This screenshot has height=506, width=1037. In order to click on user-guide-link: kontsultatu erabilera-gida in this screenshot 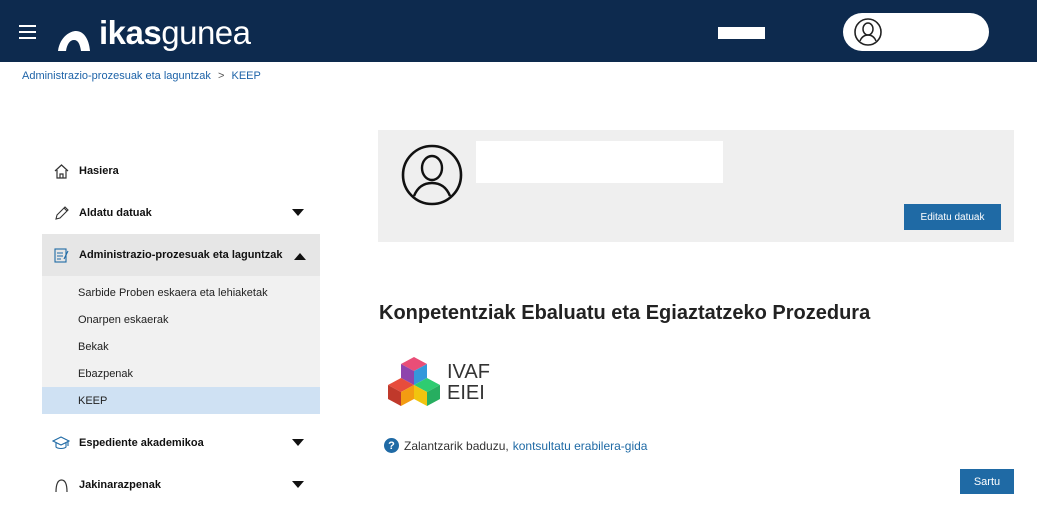, I will do `click(580, 446)`.